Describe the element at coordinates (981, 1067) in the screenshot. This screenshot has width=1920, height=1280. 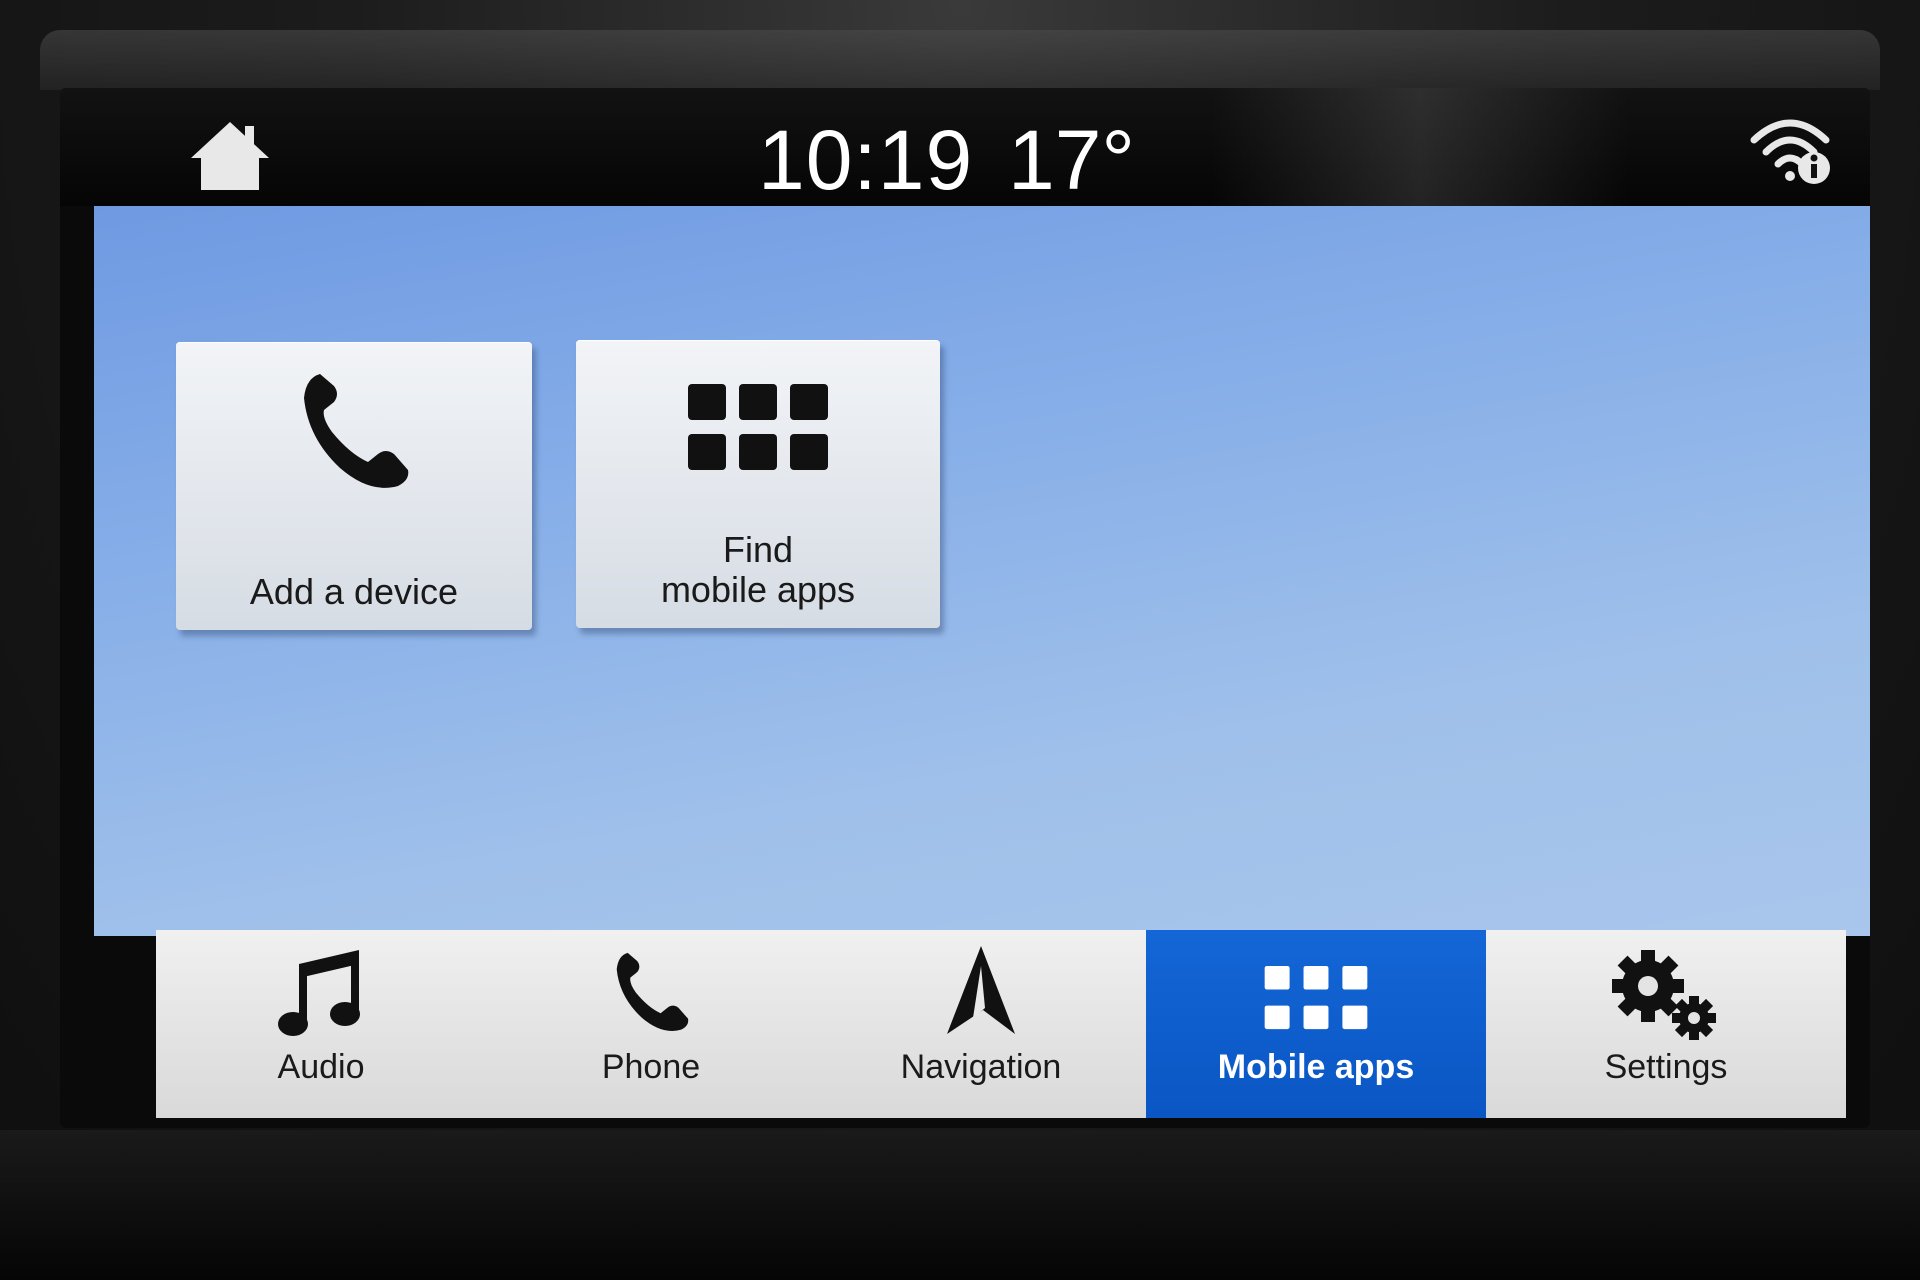
I see `nav-navigation-label: Navigation` at that location.